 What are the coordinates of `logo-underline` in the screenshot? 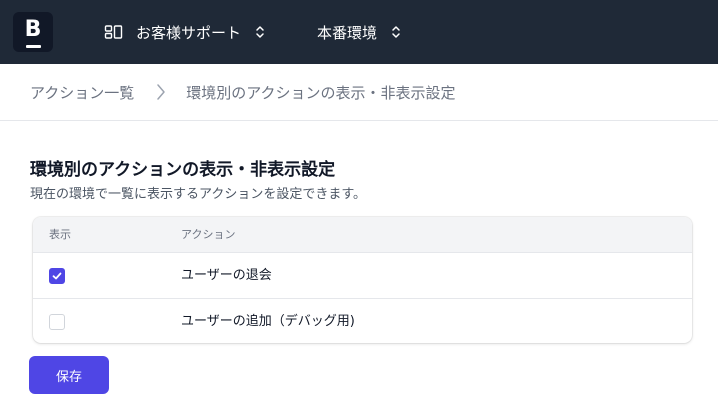 It's located at (33, 46).